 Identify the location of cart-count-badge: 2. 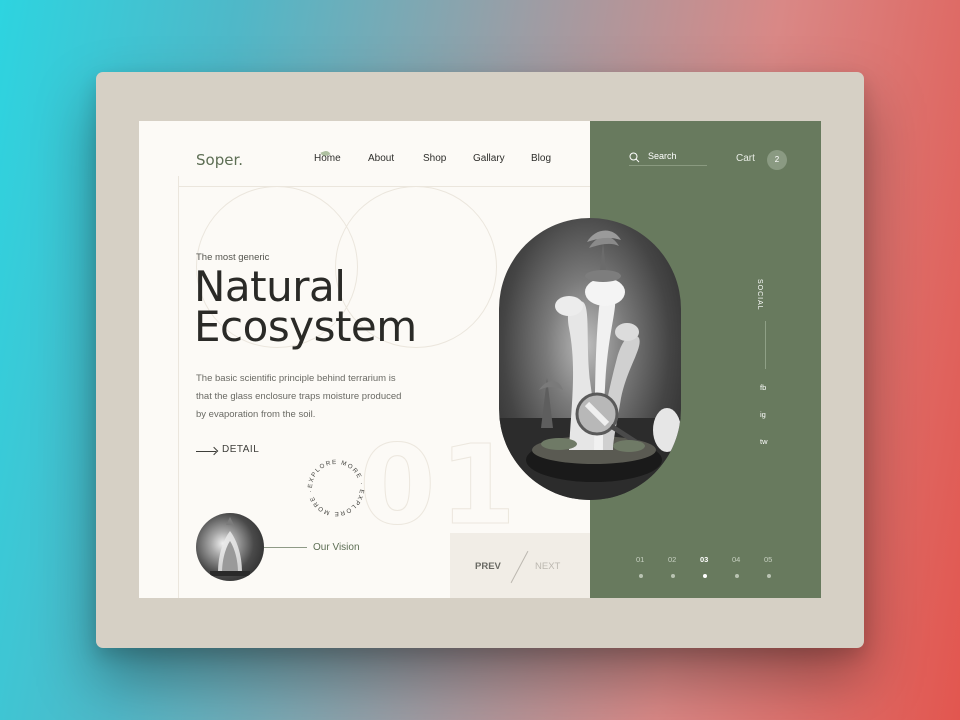
(777, 160).